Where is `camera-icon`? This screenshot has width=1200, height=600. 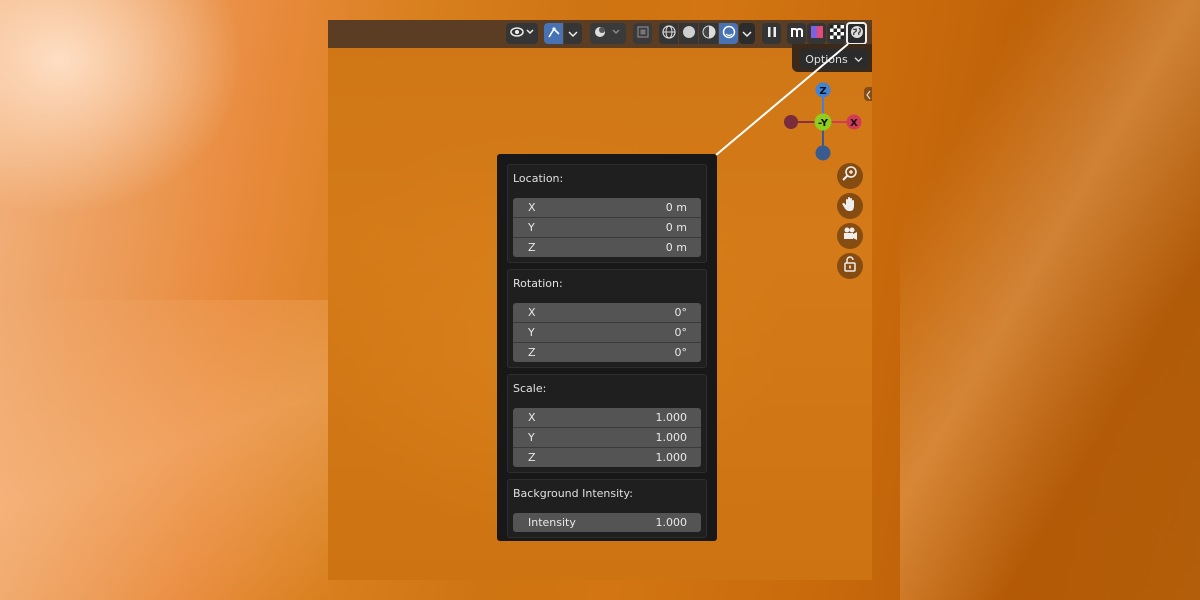
camera-icon is located at coordinates (850, 236).